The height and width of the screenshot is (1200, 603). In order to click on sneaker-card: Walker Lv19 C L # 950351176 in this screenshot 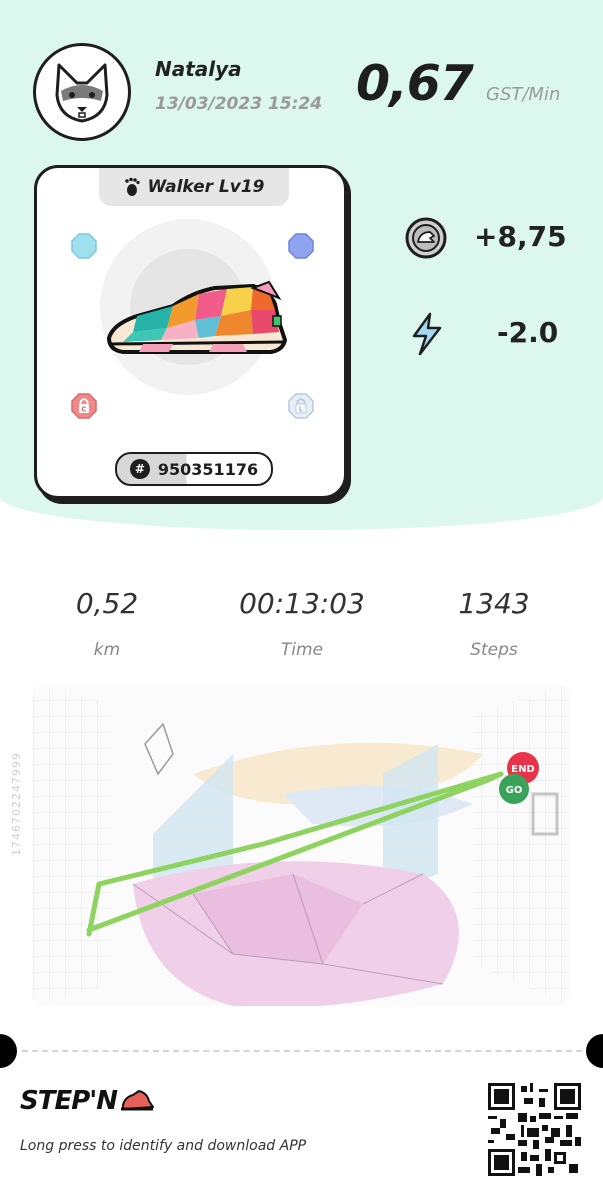, I will do `click(190, 332)`.